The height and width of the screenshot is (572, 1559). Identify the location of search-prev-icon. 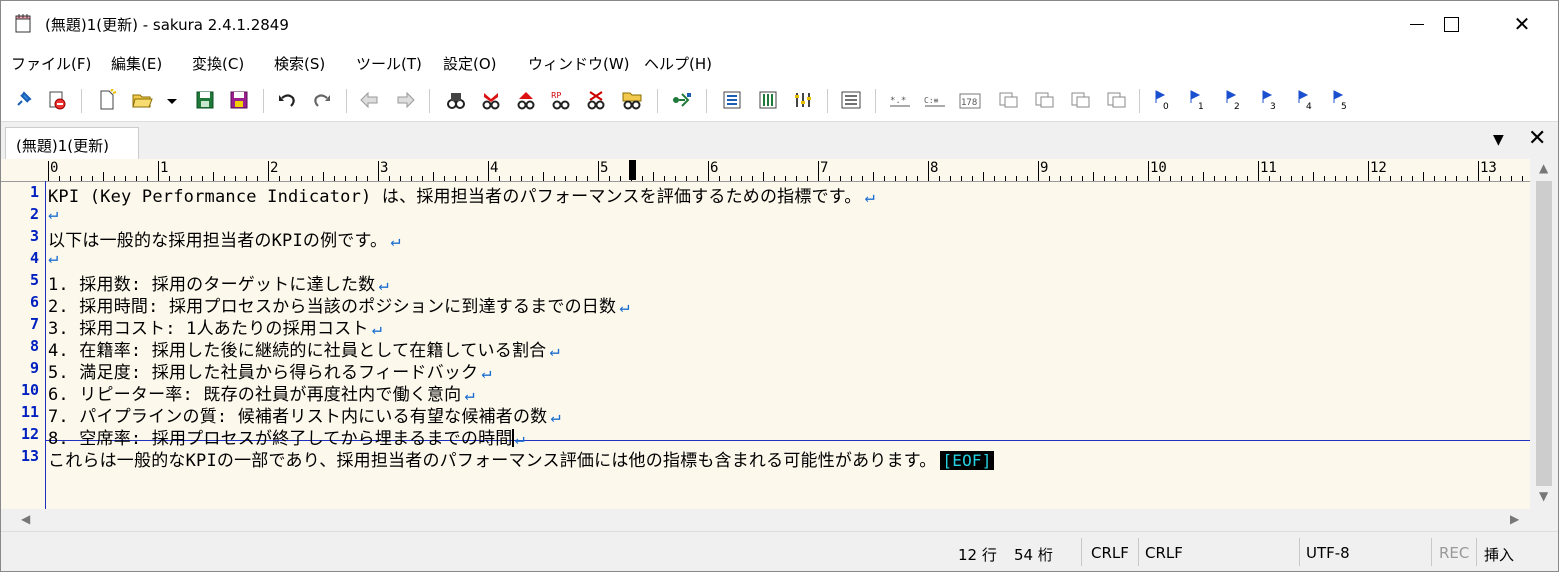
(526, 100).